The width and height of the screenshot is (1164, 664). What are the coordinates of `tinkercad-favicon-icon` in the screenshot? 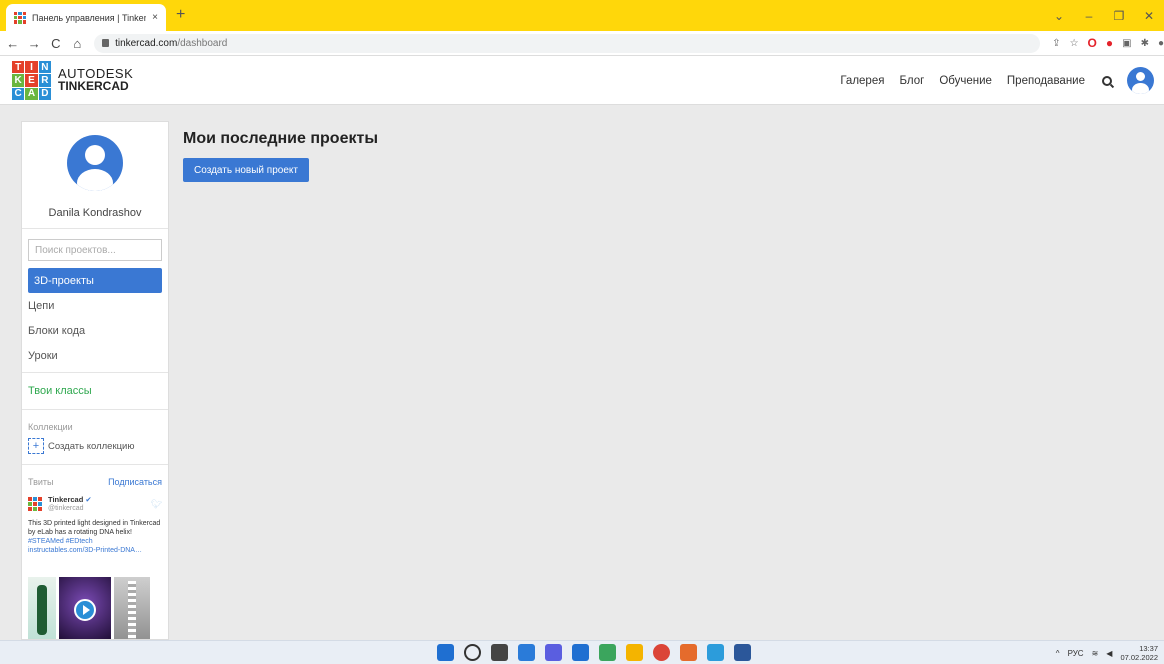 It's located at (20, 17).